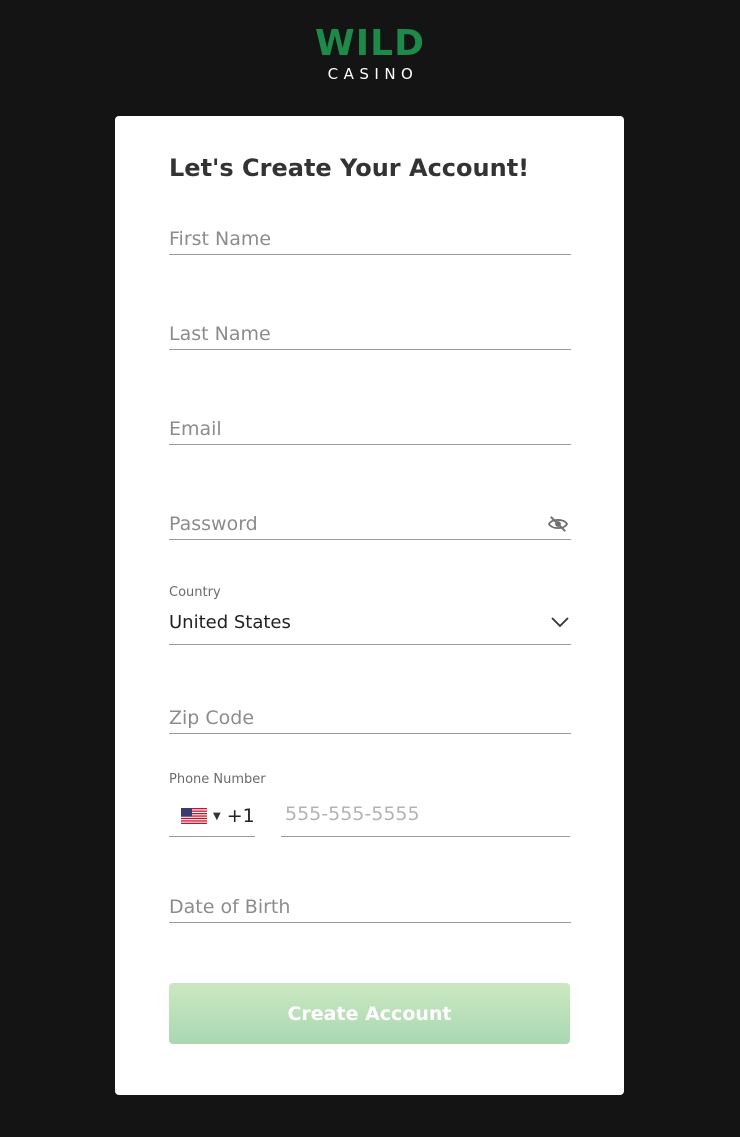  I want to click on phone-number-input, so click(429, 814).